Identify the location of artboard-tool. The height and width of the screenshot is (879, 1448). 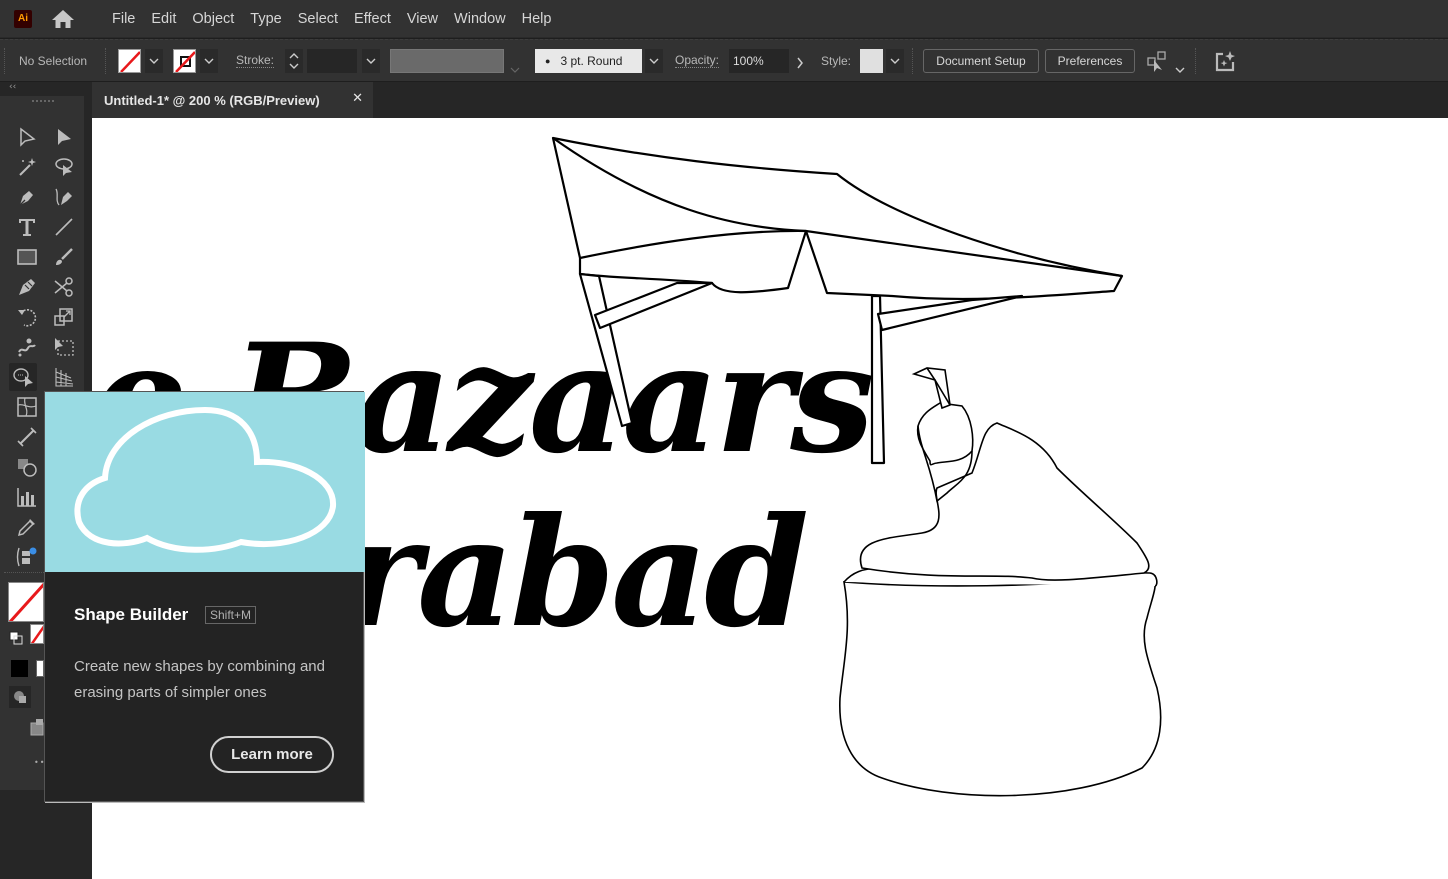
(27, 557).